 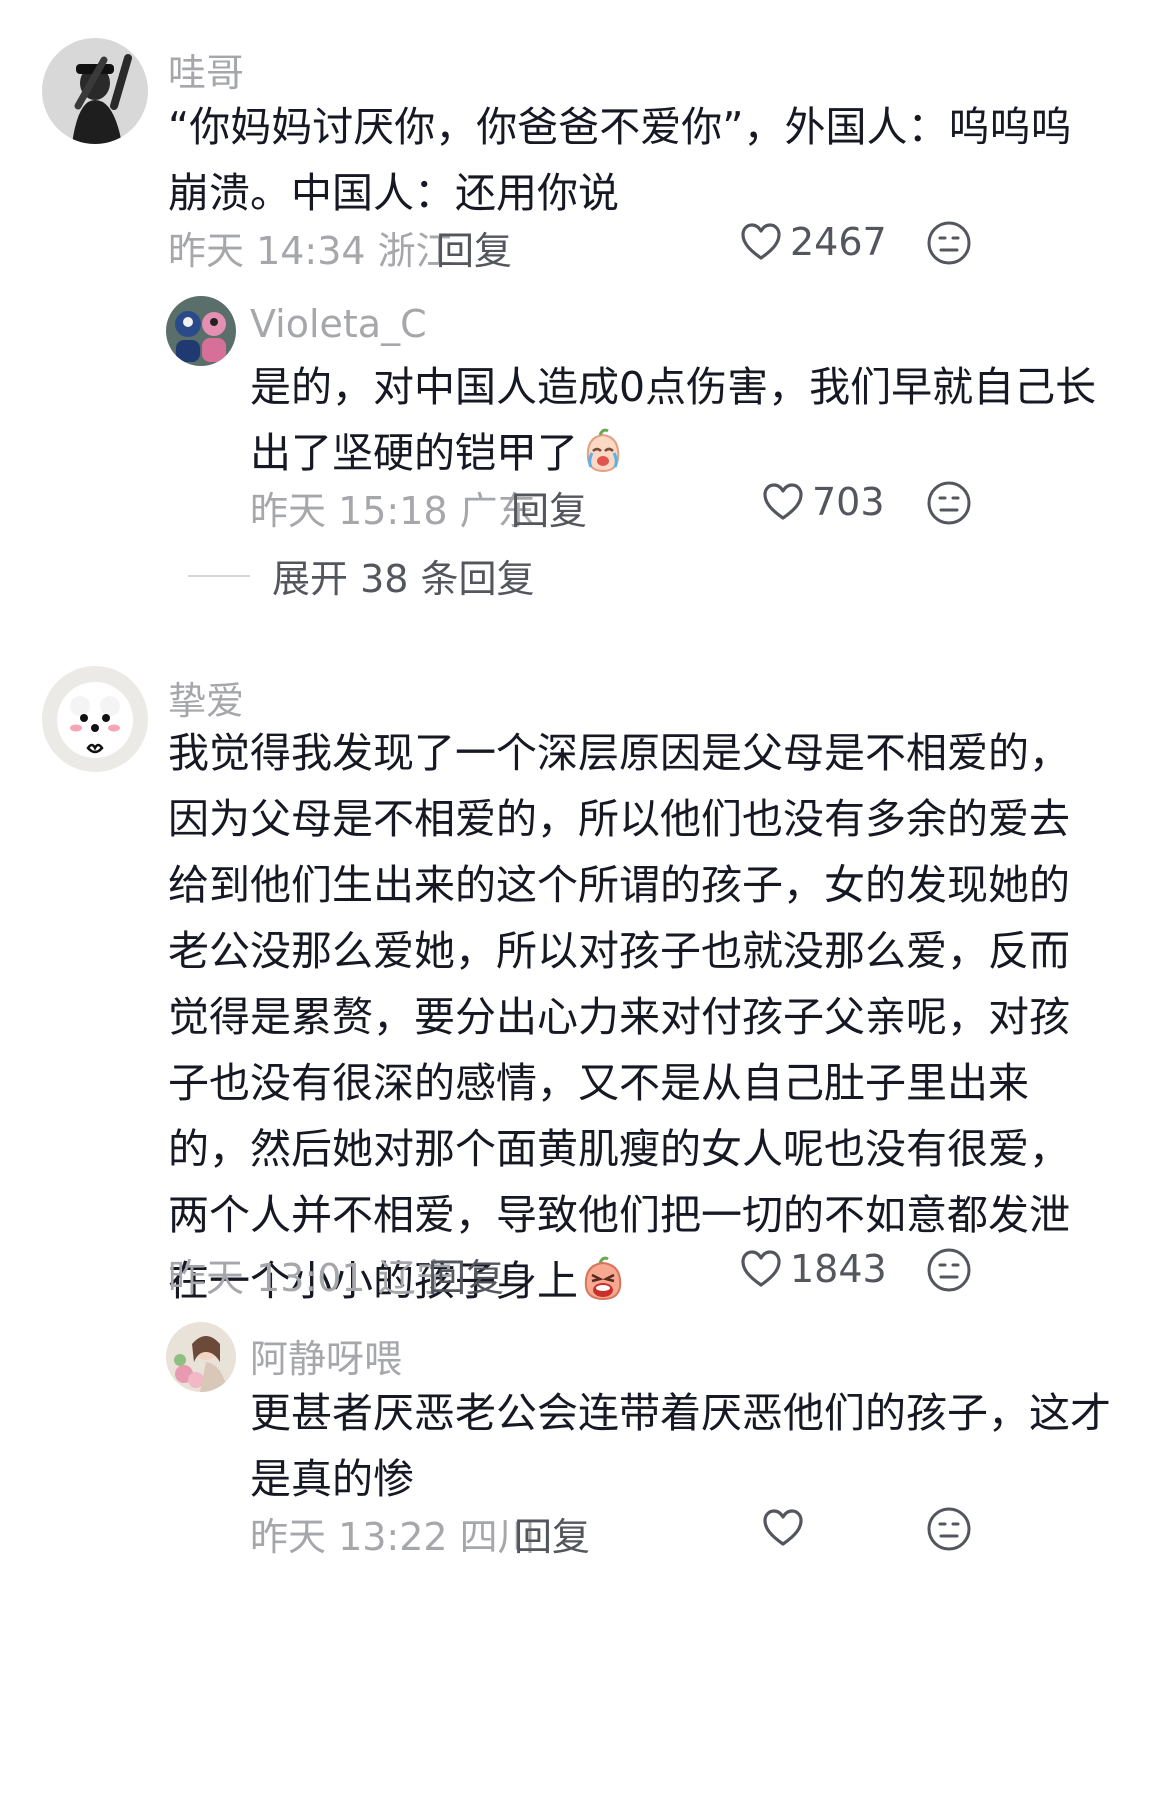 I want to click on expand-replies-button: 展开 38 条回复, so click(x=361, y=575).